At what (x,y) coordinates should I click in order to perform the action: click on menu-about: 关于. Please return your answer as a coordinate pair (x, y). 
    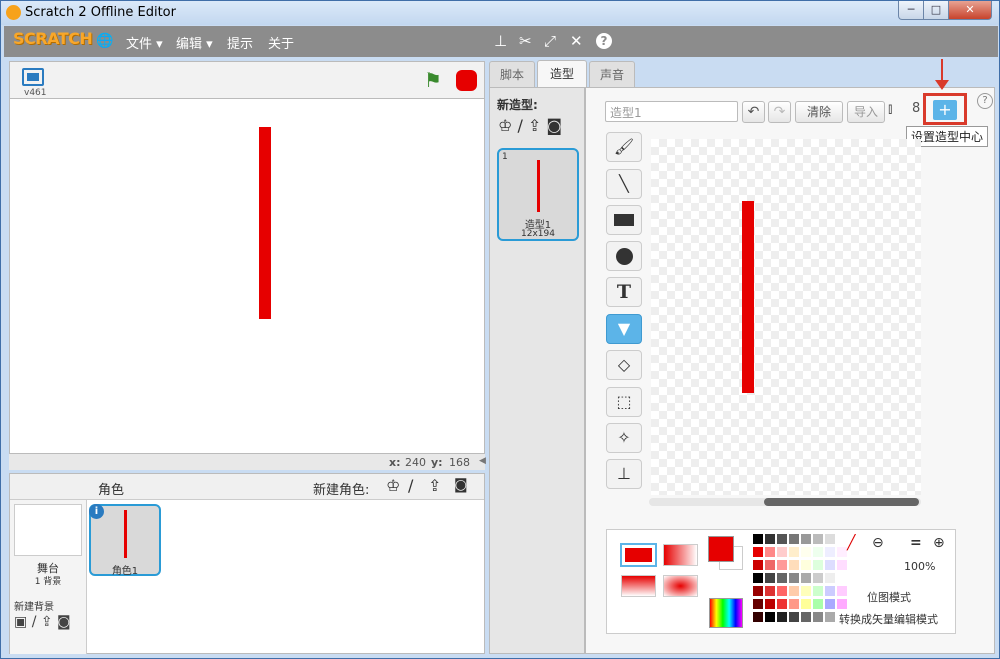
    Looking at the image, I should click on (281, 42).